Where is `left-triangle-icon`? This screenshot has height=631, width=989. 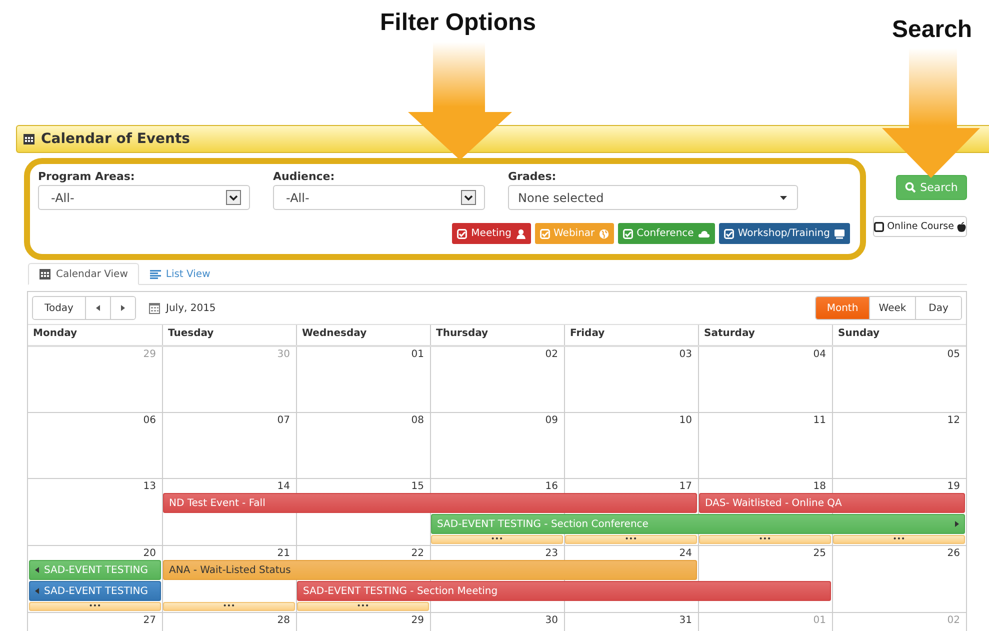 left-triangle-icon is located at coordinates (98, 308).